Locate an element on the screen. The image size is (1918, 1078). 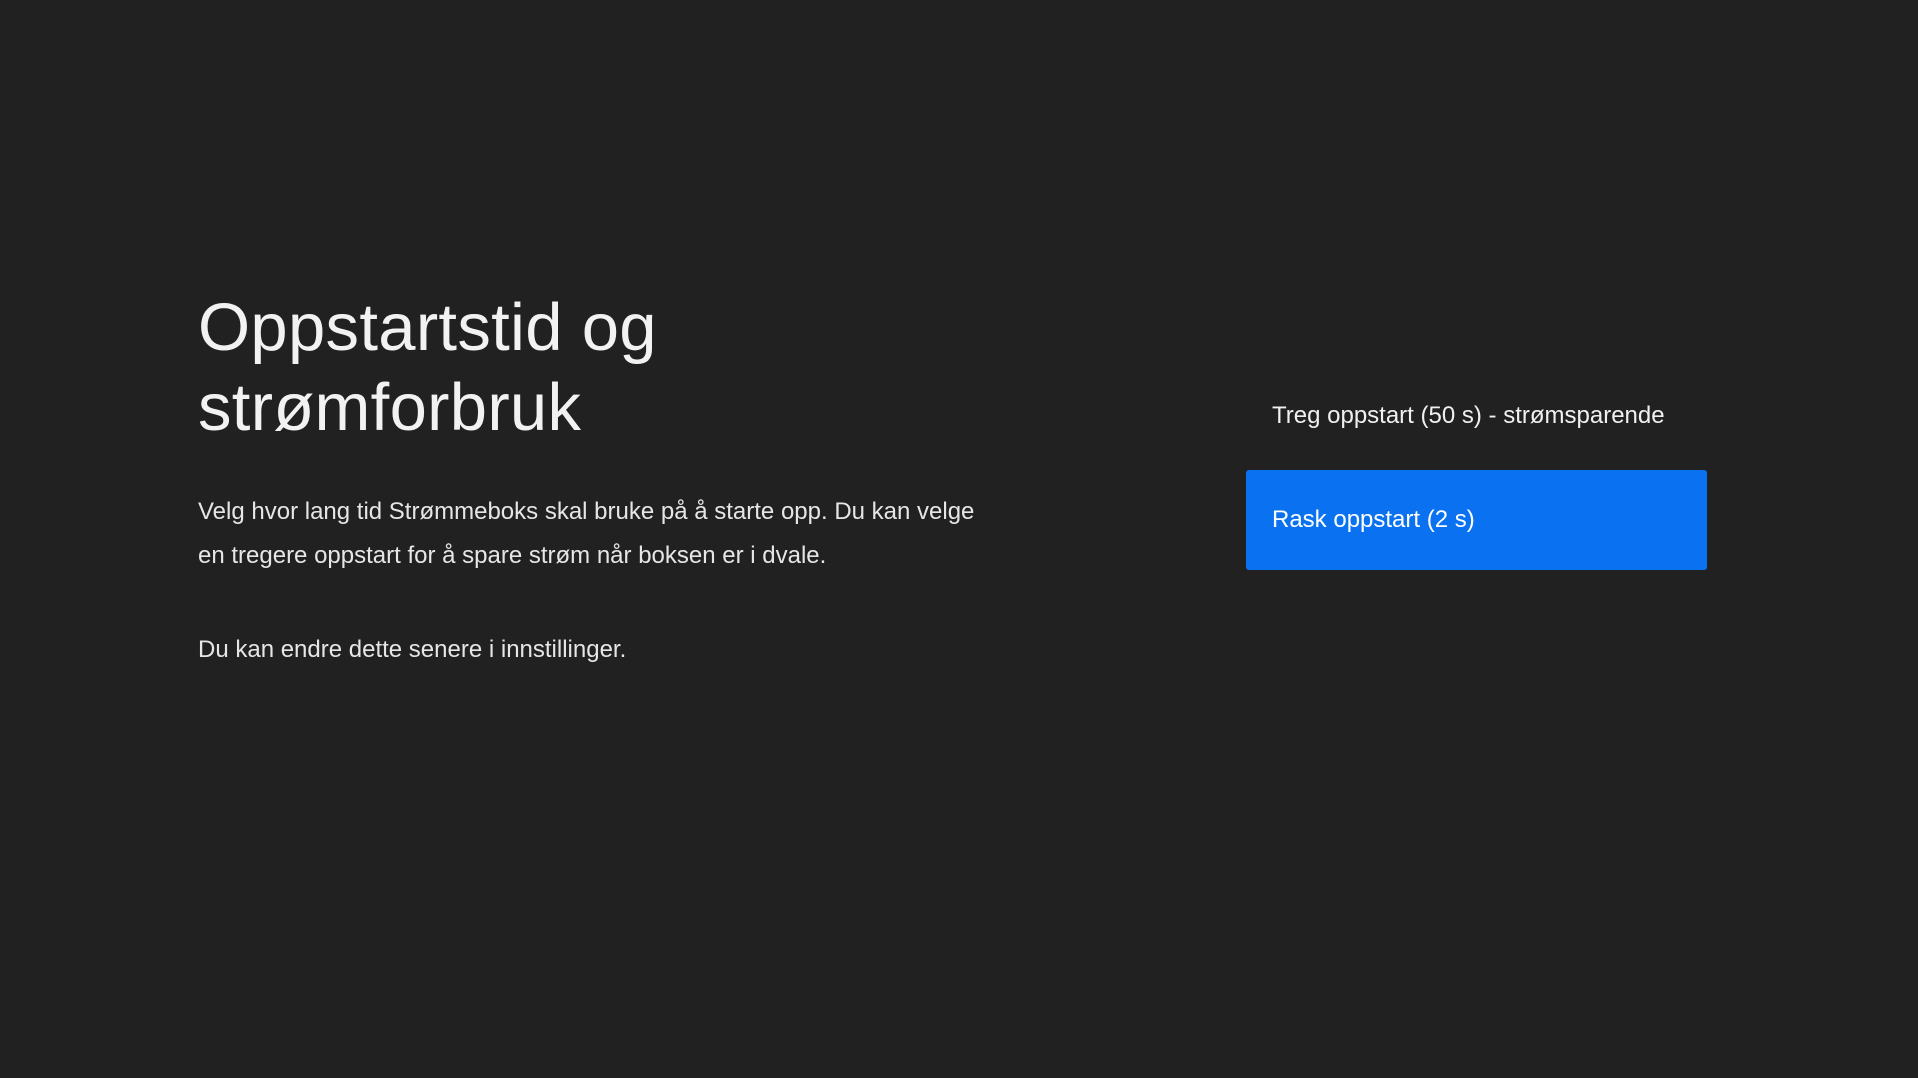
option-fast-startup-label: Rask oppstart (2 s) is located at coordinates (1373, 519).